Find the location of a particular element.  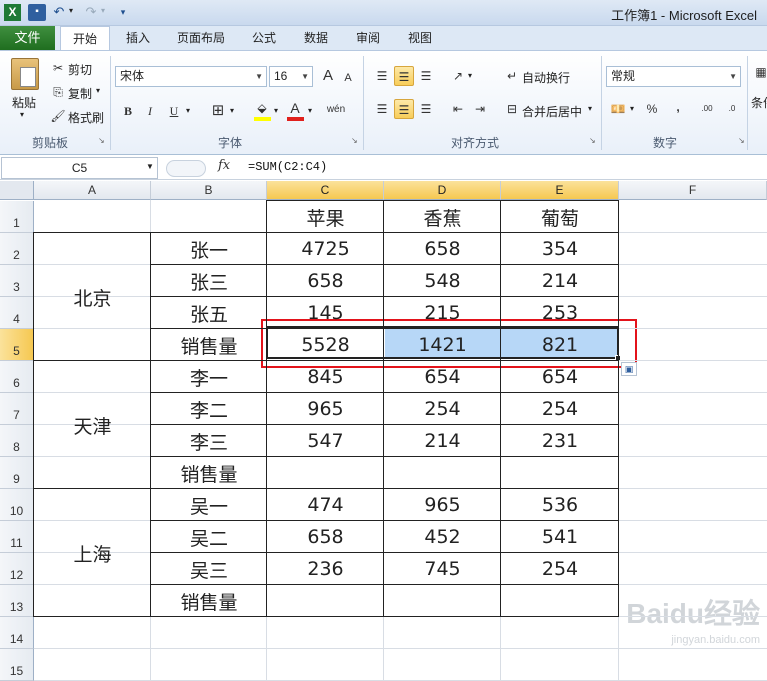

value-cell: 254 is located at coordinates (560, 409).